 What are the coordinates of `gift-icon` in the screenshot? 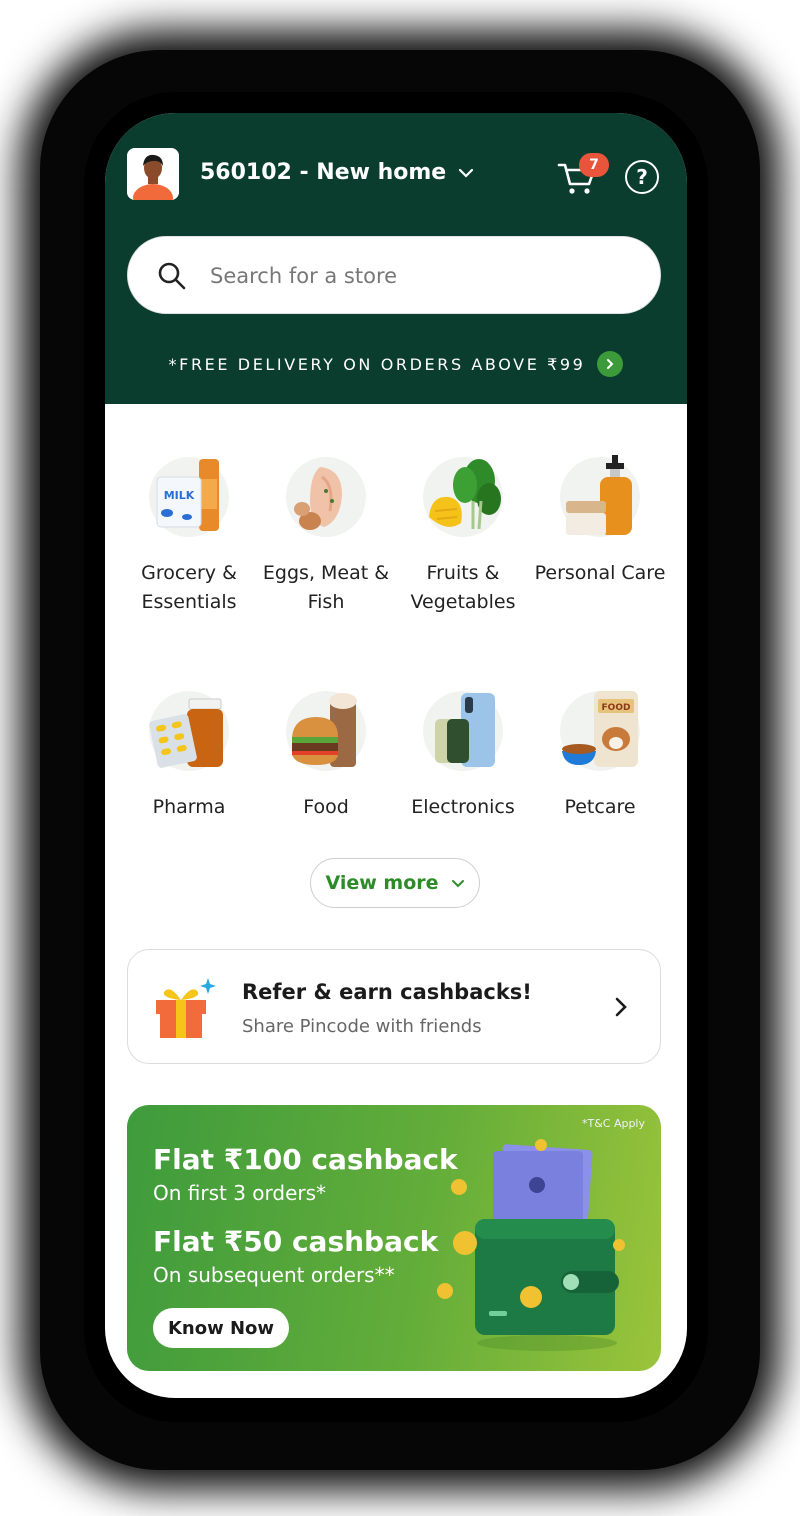 It's located at (186, 1008).